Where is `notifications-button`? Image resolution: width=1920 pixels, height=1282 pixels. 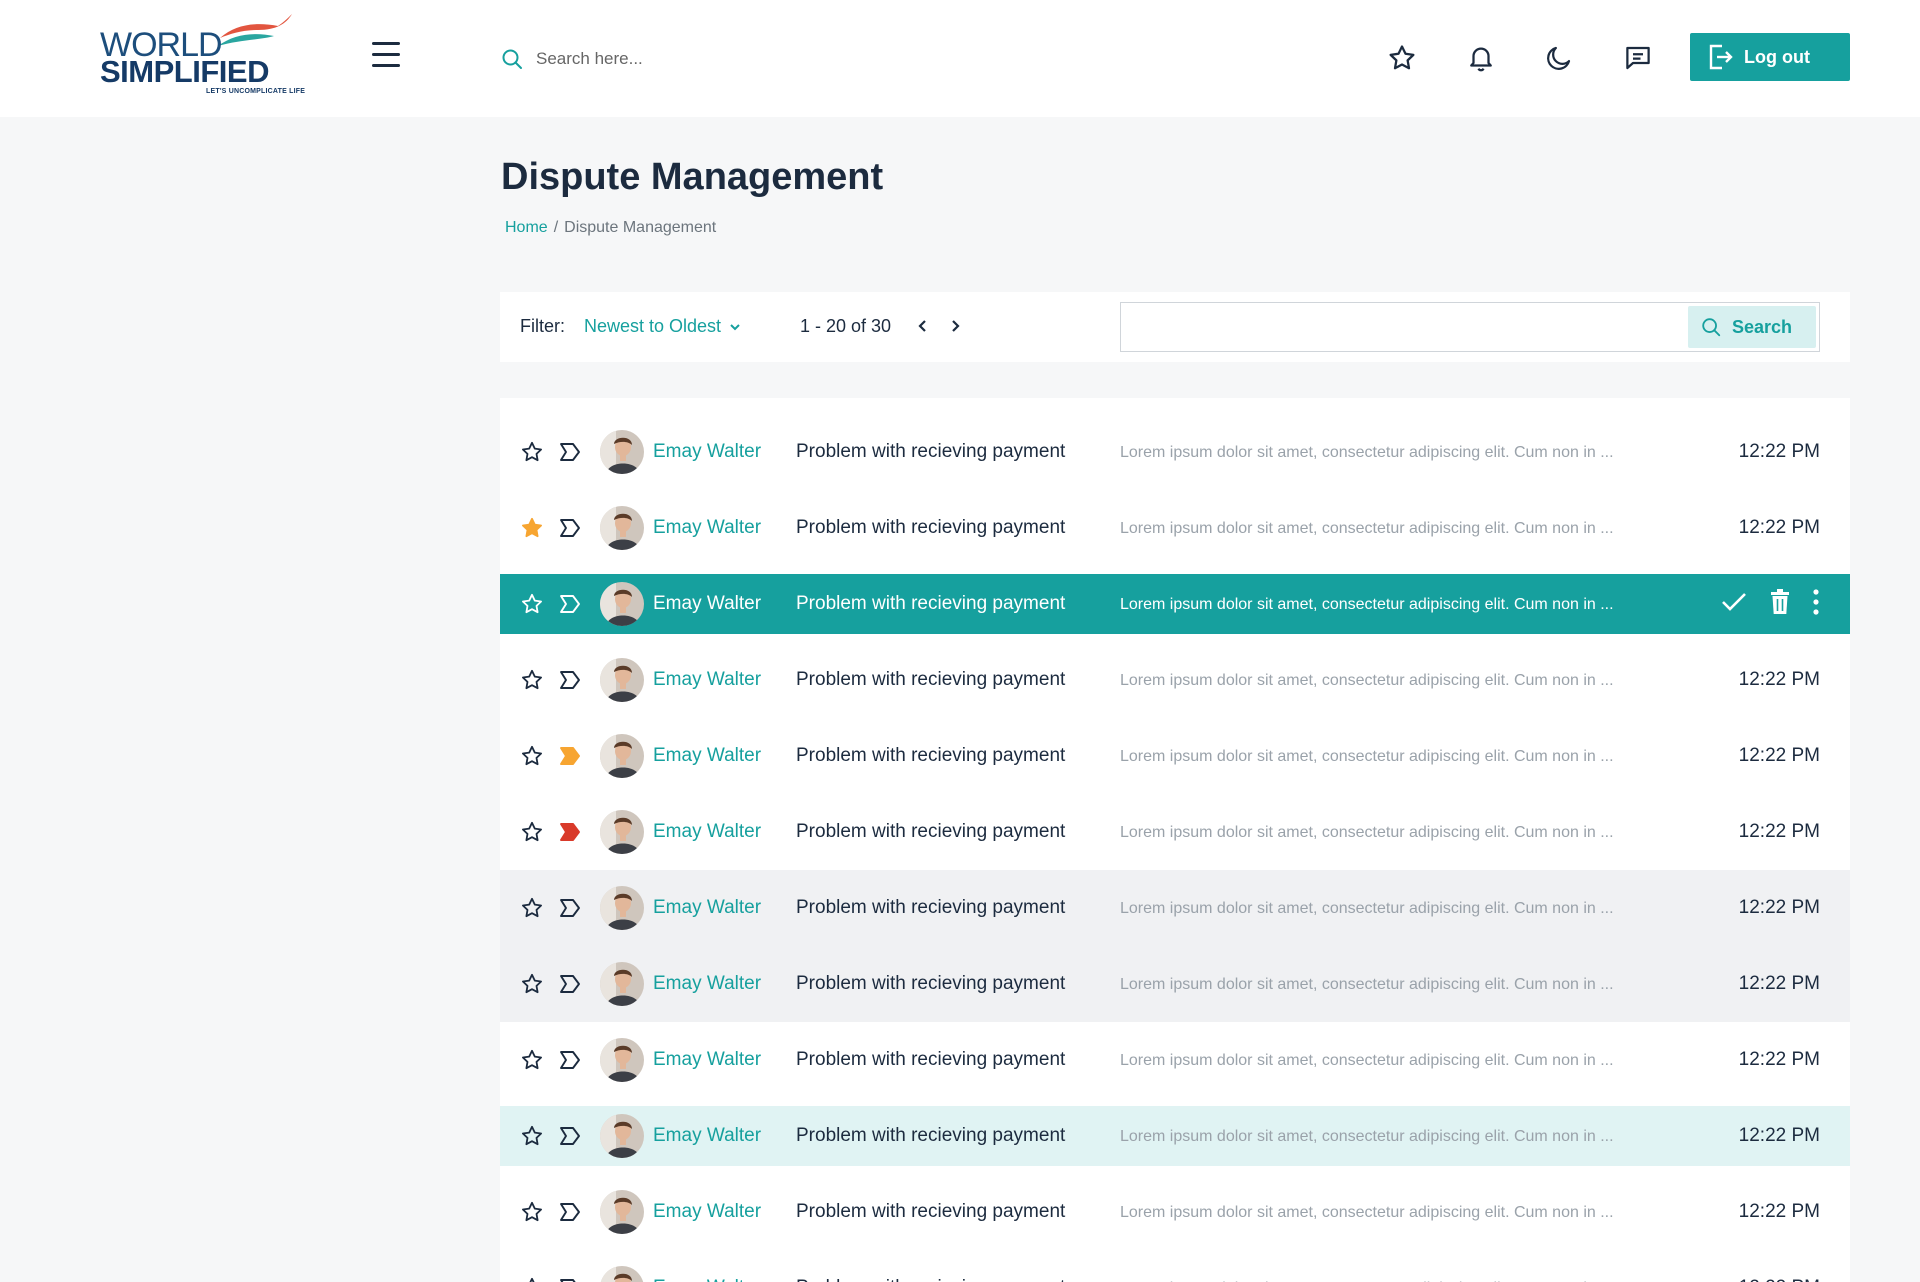 notifications-button is located at coordinates (1481, 58).